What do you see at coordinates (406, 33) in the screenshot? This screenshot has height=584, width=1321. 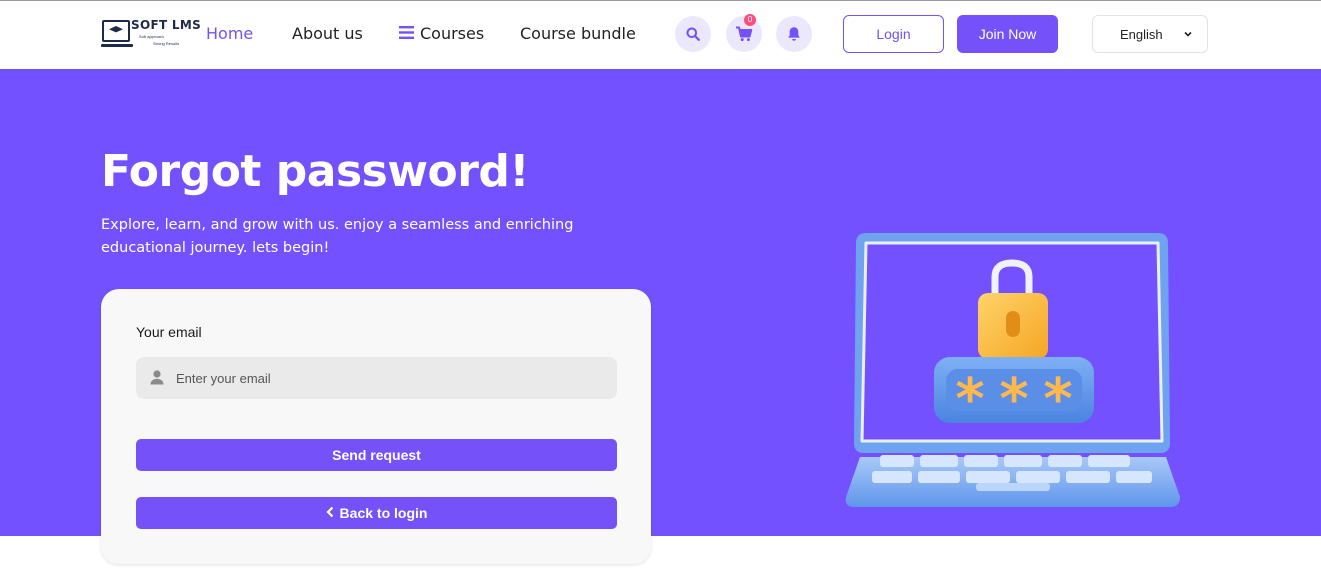 I see `menu-icon` at bounding box center [406, 33].